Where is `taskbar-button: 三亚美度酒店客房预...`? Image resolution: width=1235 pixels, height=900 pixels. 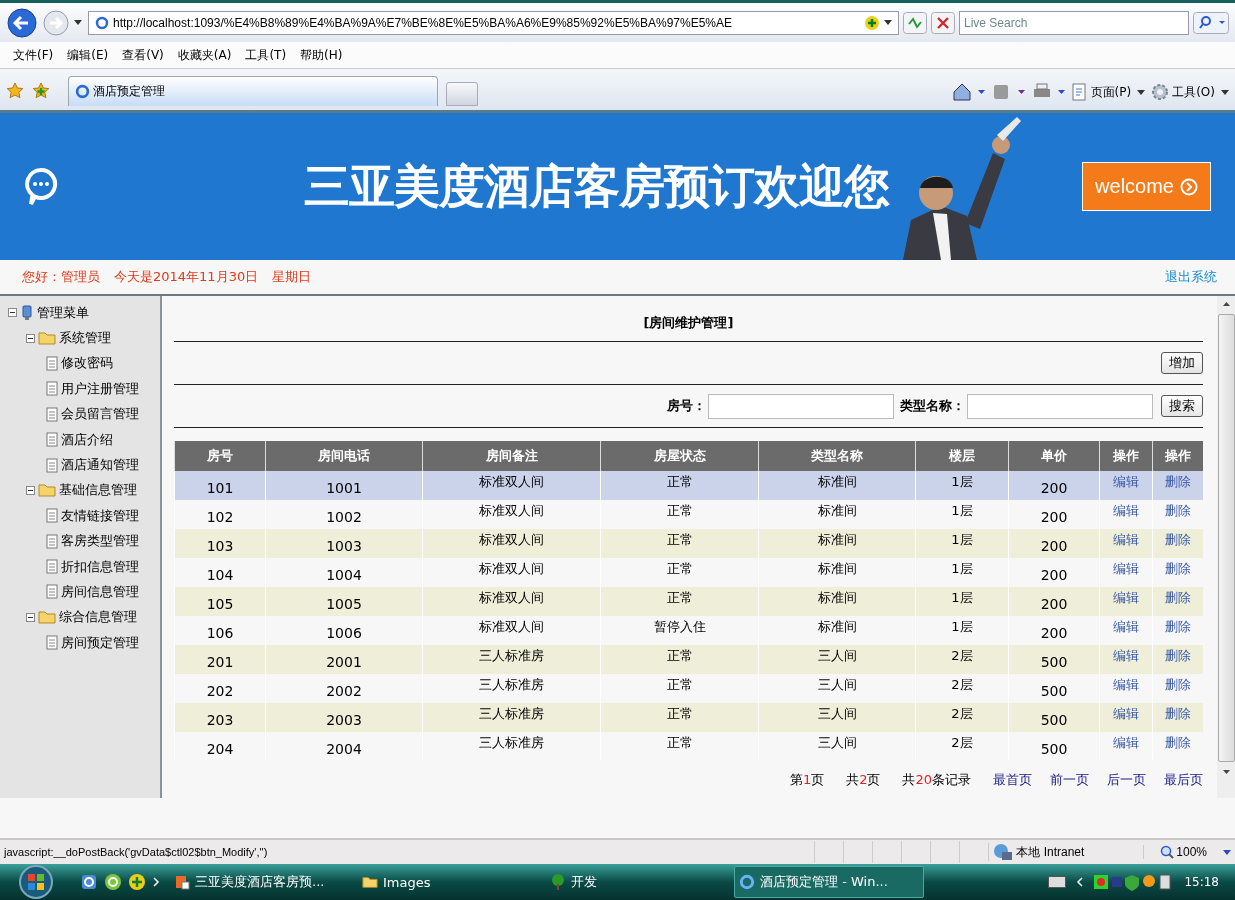 taskbar-button: 三亚美度酒店客房预... is located at coordinates (259, 882).